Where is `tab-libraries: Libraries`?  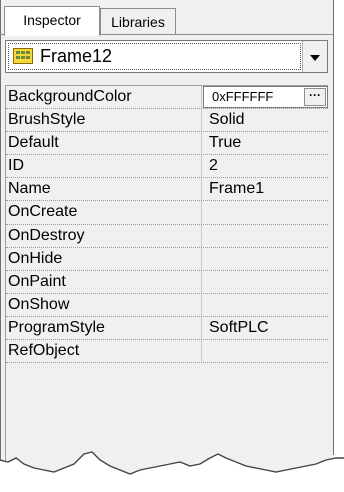 tab-libraries: Libraries is located at coordinates (138, 21).